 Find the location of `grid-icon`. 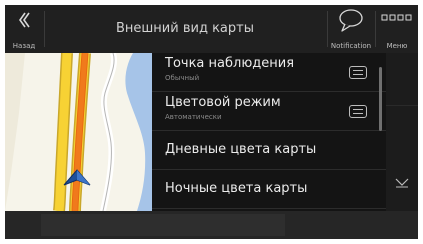

grid-icon is located at coordinates (397, 22).